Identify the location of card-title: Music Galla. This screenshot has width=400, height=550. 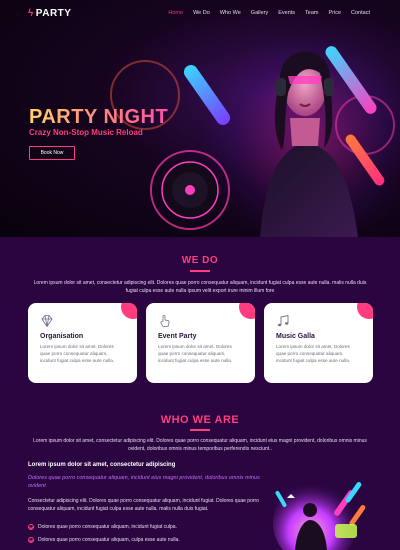
(295, 336).